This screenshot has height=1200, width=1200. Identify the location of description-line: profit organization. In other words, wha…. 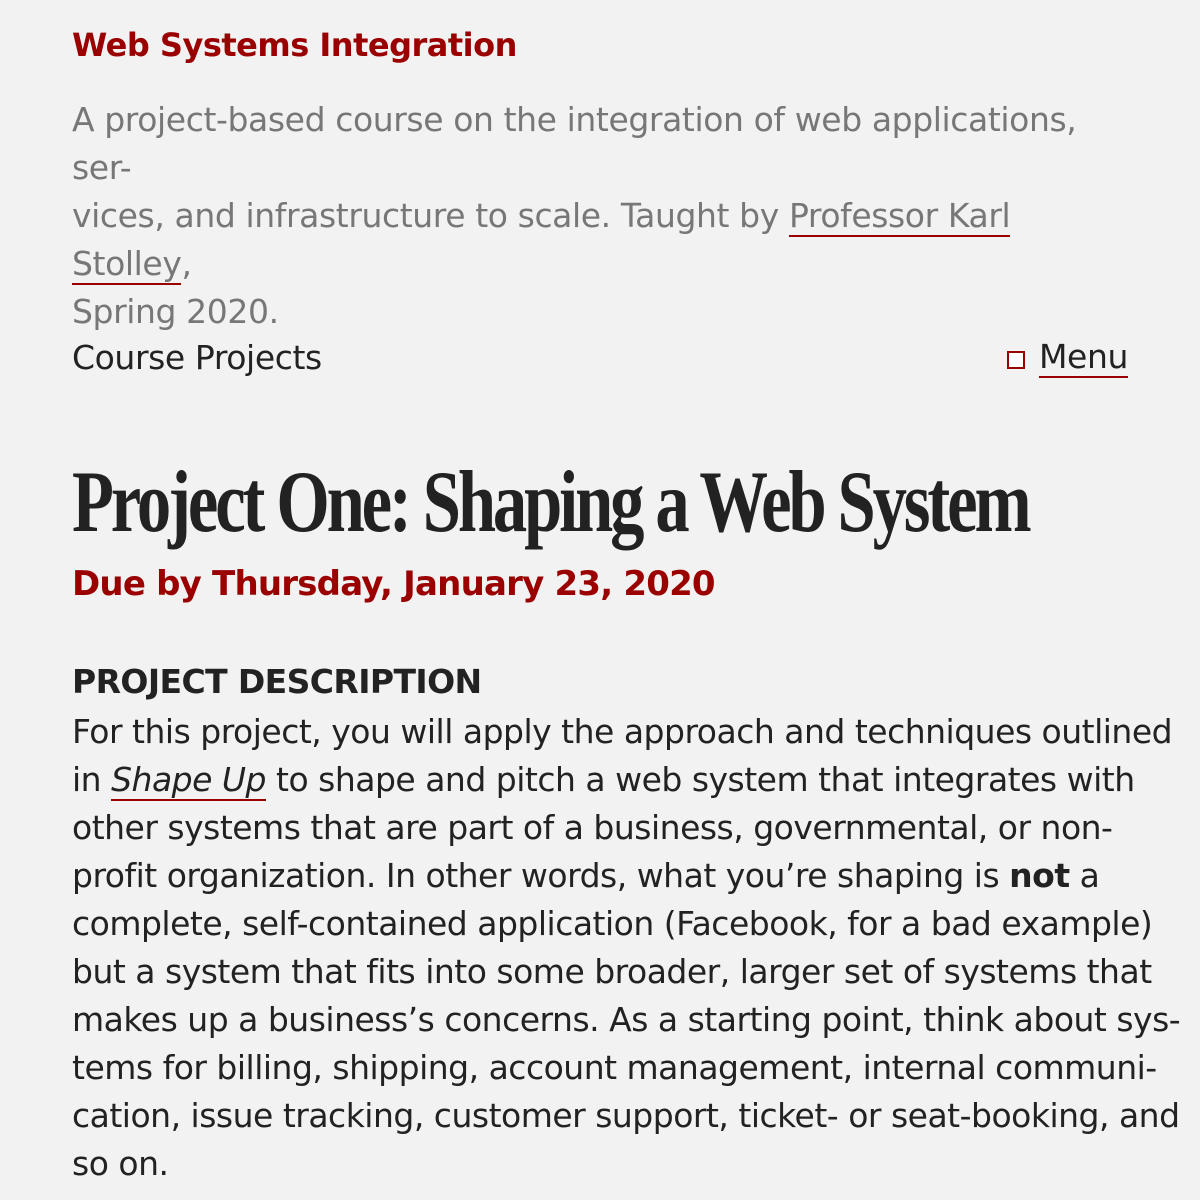
(600, 876).